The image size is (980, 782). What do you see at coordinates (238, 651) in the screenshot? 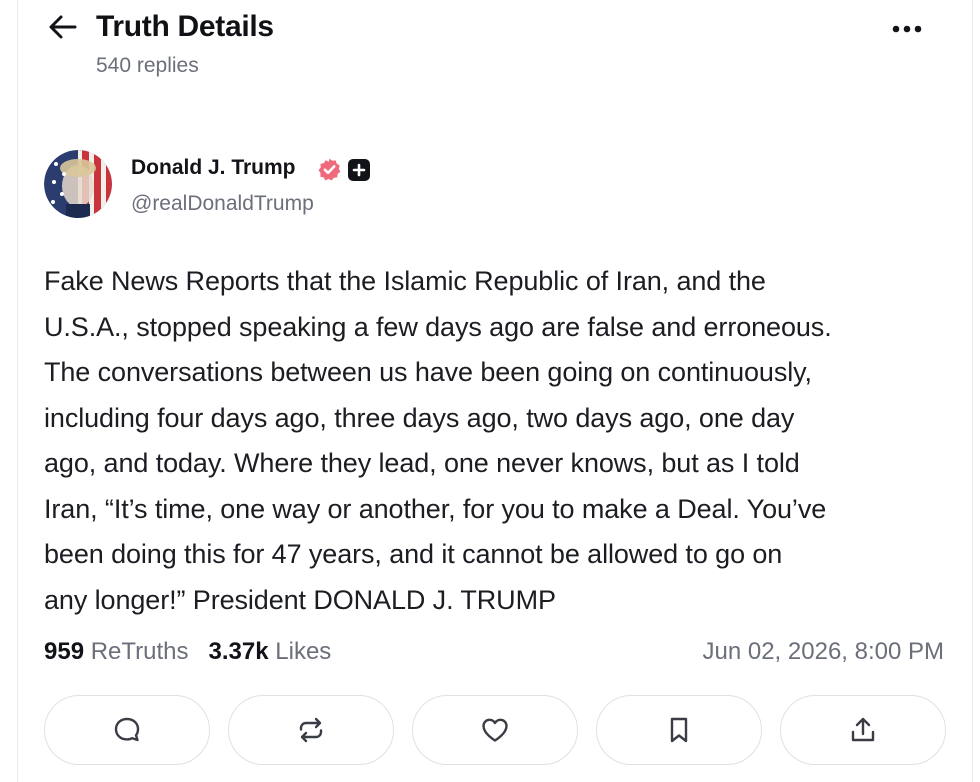
I see `likes-count: 3.37k` at bounding box center [238, 651].